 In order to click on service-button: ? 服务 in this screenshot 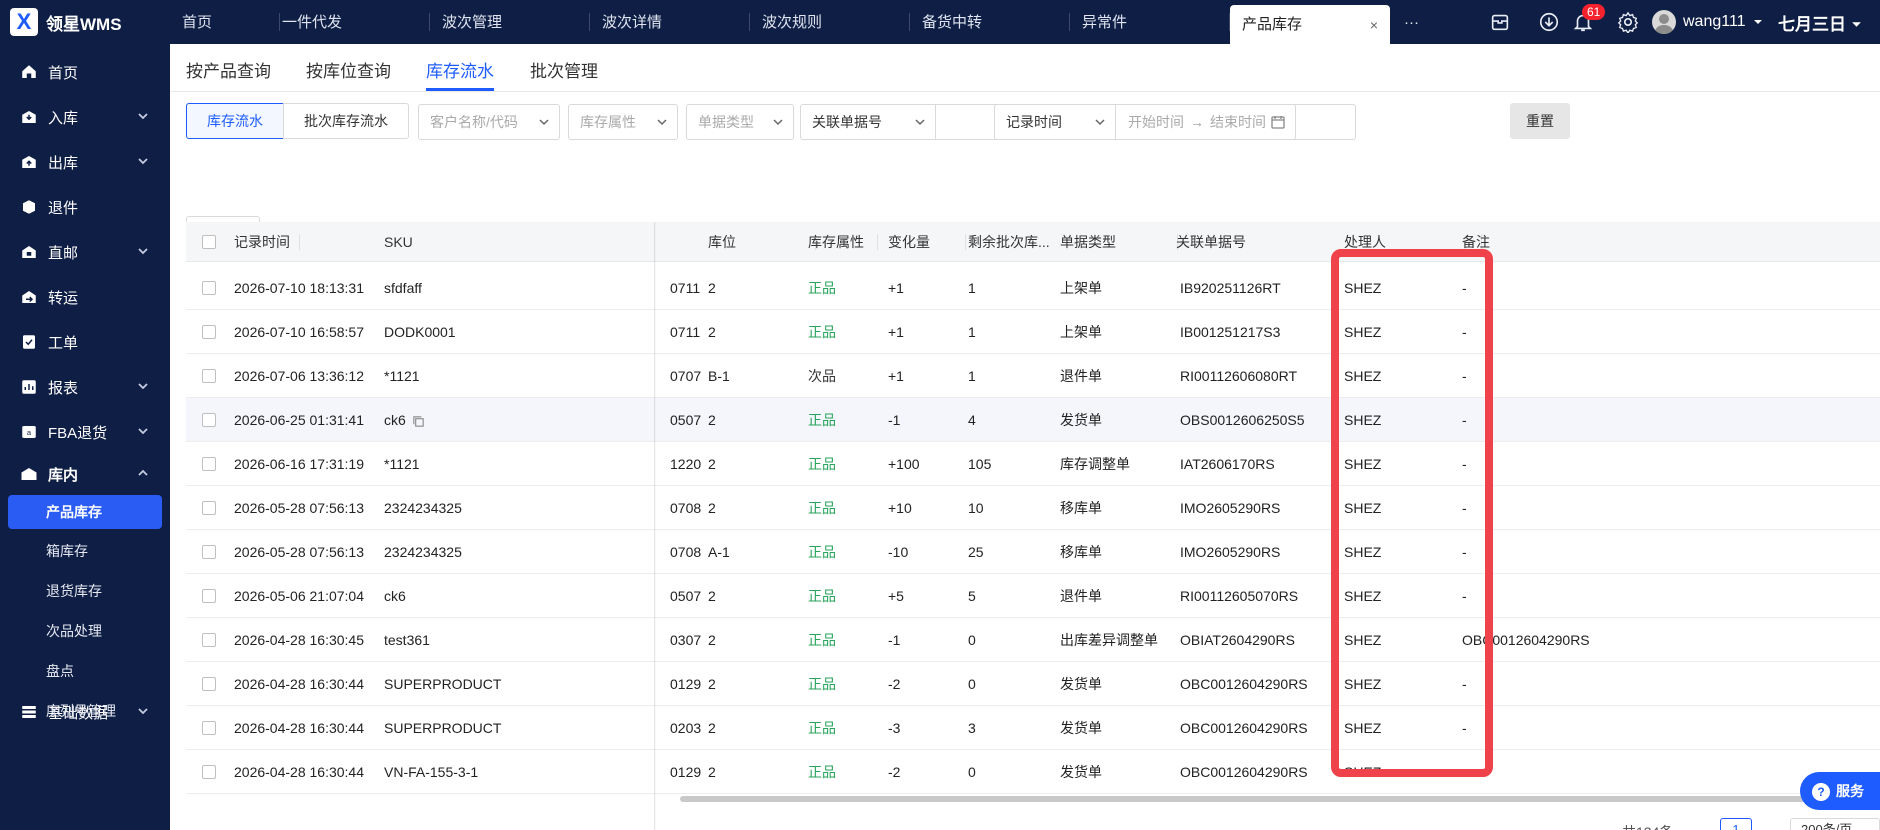, I will do `click(1840, 791)`.